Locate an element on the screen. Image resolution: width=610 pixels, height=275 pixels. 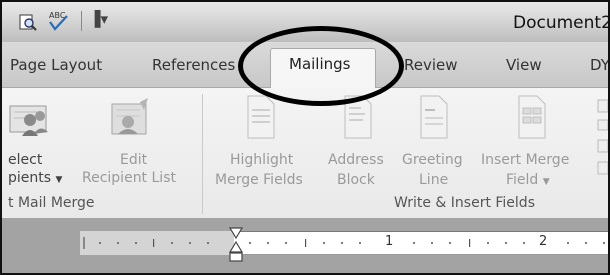
insert-merge-field-icon is located at coordinates (532, 117).